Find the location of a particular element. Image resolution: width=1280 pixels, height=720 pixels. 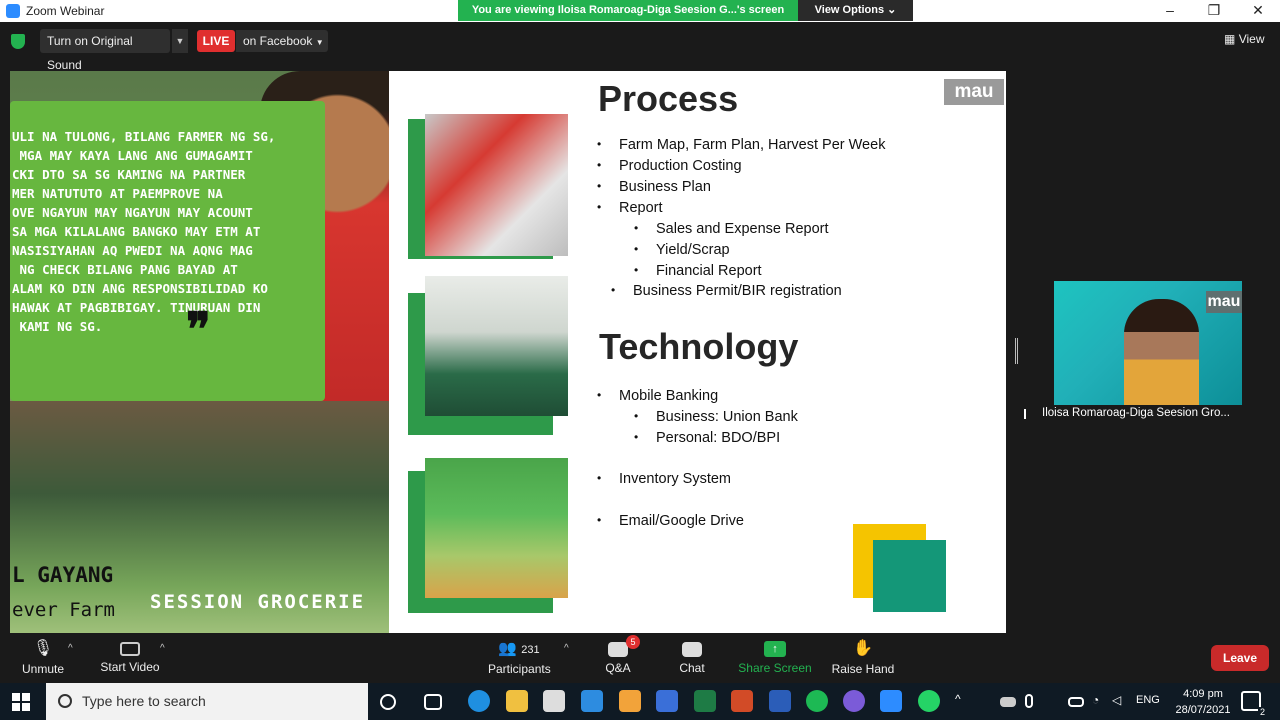

mail-icon is located at coordinates (667, 701).